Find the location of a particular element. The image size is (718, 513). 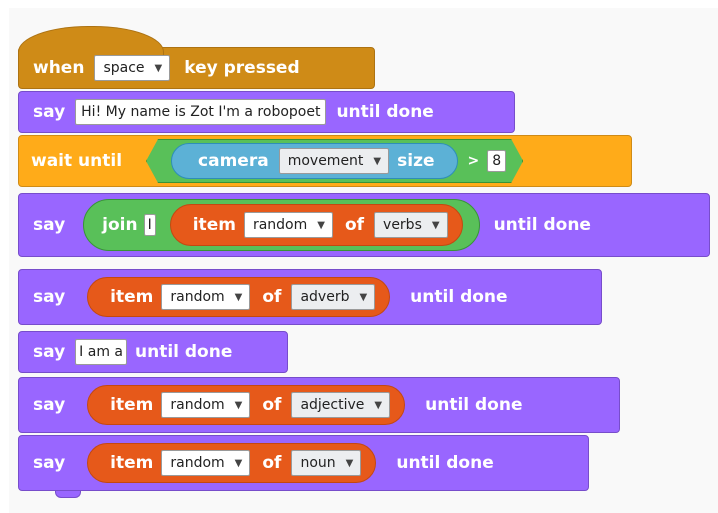

say-until-done-block: say item random ▼ of adverb ▼ until done is located at coordinates (310, 297).